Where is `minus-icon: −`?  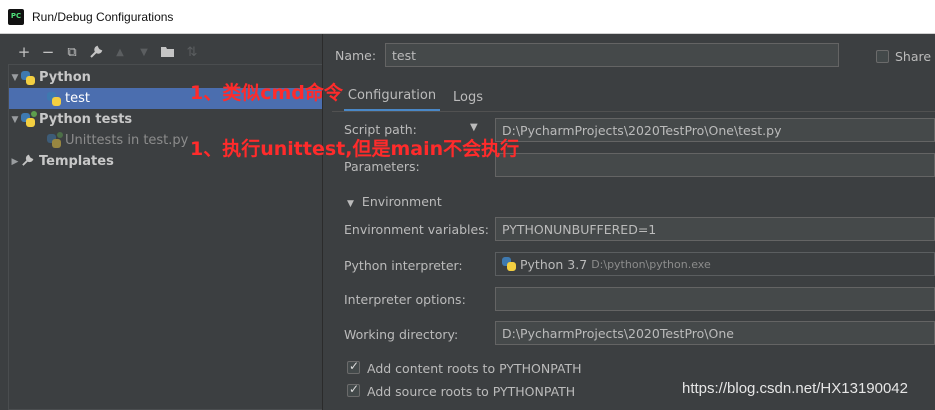 minus-icon: − is located at coordinates (48, 52).